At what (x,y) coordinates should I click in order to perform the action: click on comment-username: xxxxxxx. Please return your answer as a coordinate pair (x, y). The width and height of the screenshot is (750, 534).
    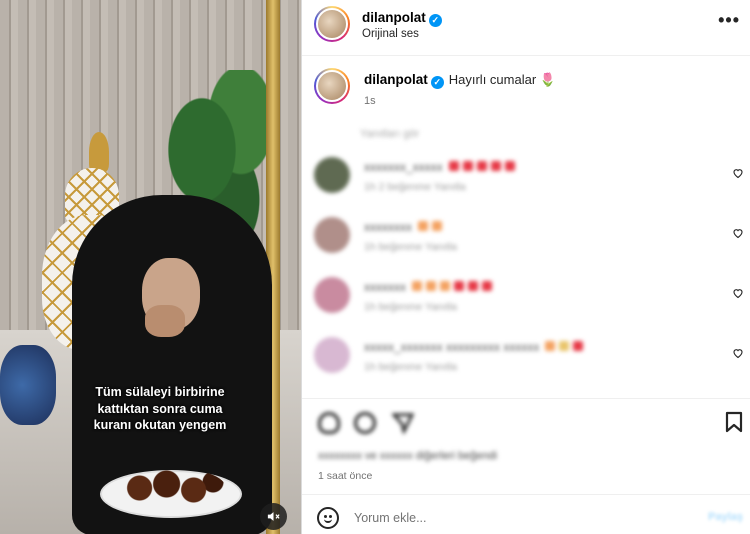
    Looking at the image, I should click on (385, 287).